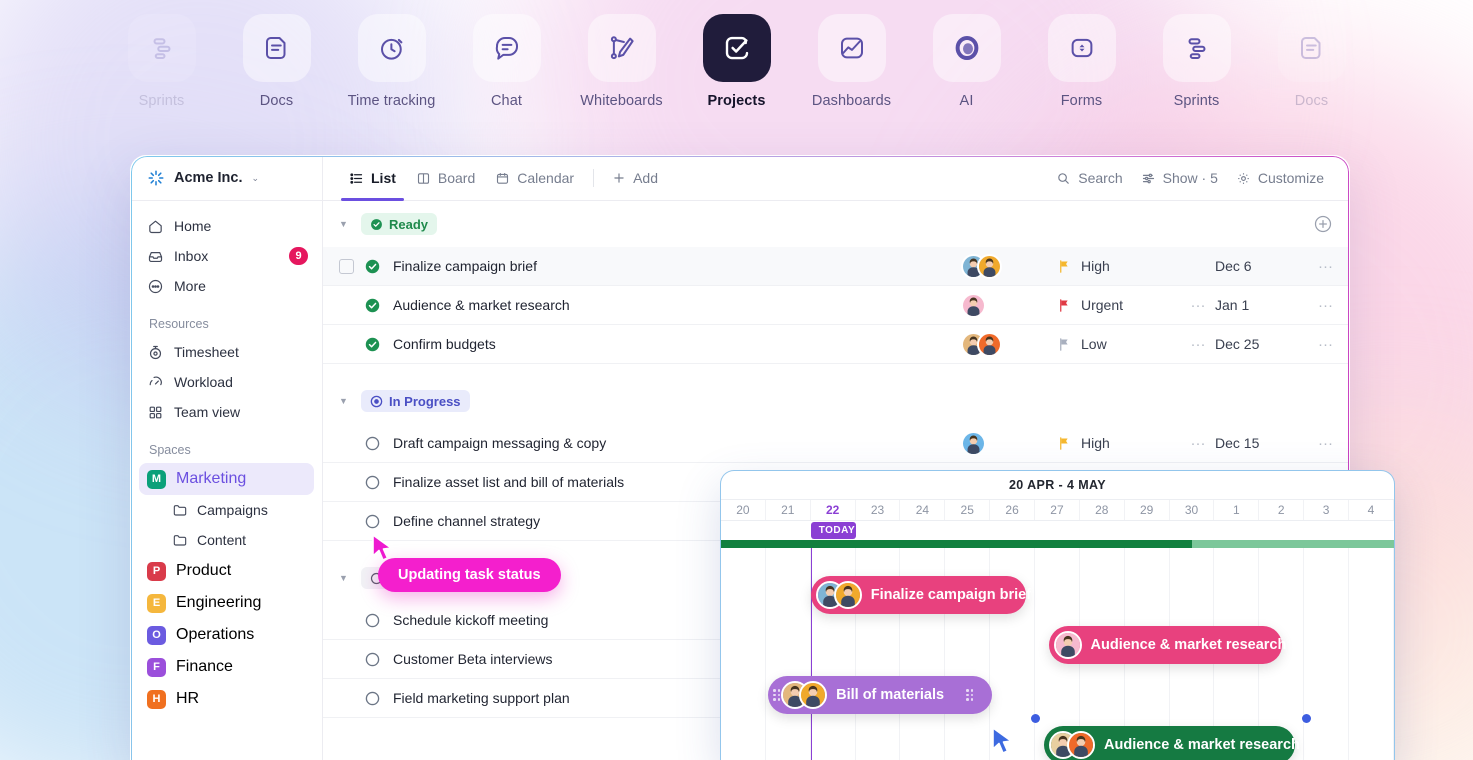 The height and width of the screenshot is (760, 1473). I want to click on space-item-engineering: E Engineering, so click(226, 603).